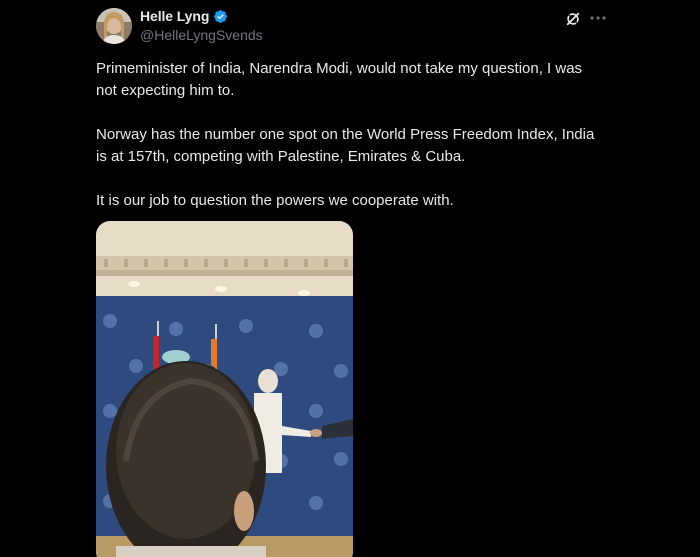 The width and height of the screenshot is (700, 557). I want to click on author-name-row: Helle Lyng, so click(184, 16).